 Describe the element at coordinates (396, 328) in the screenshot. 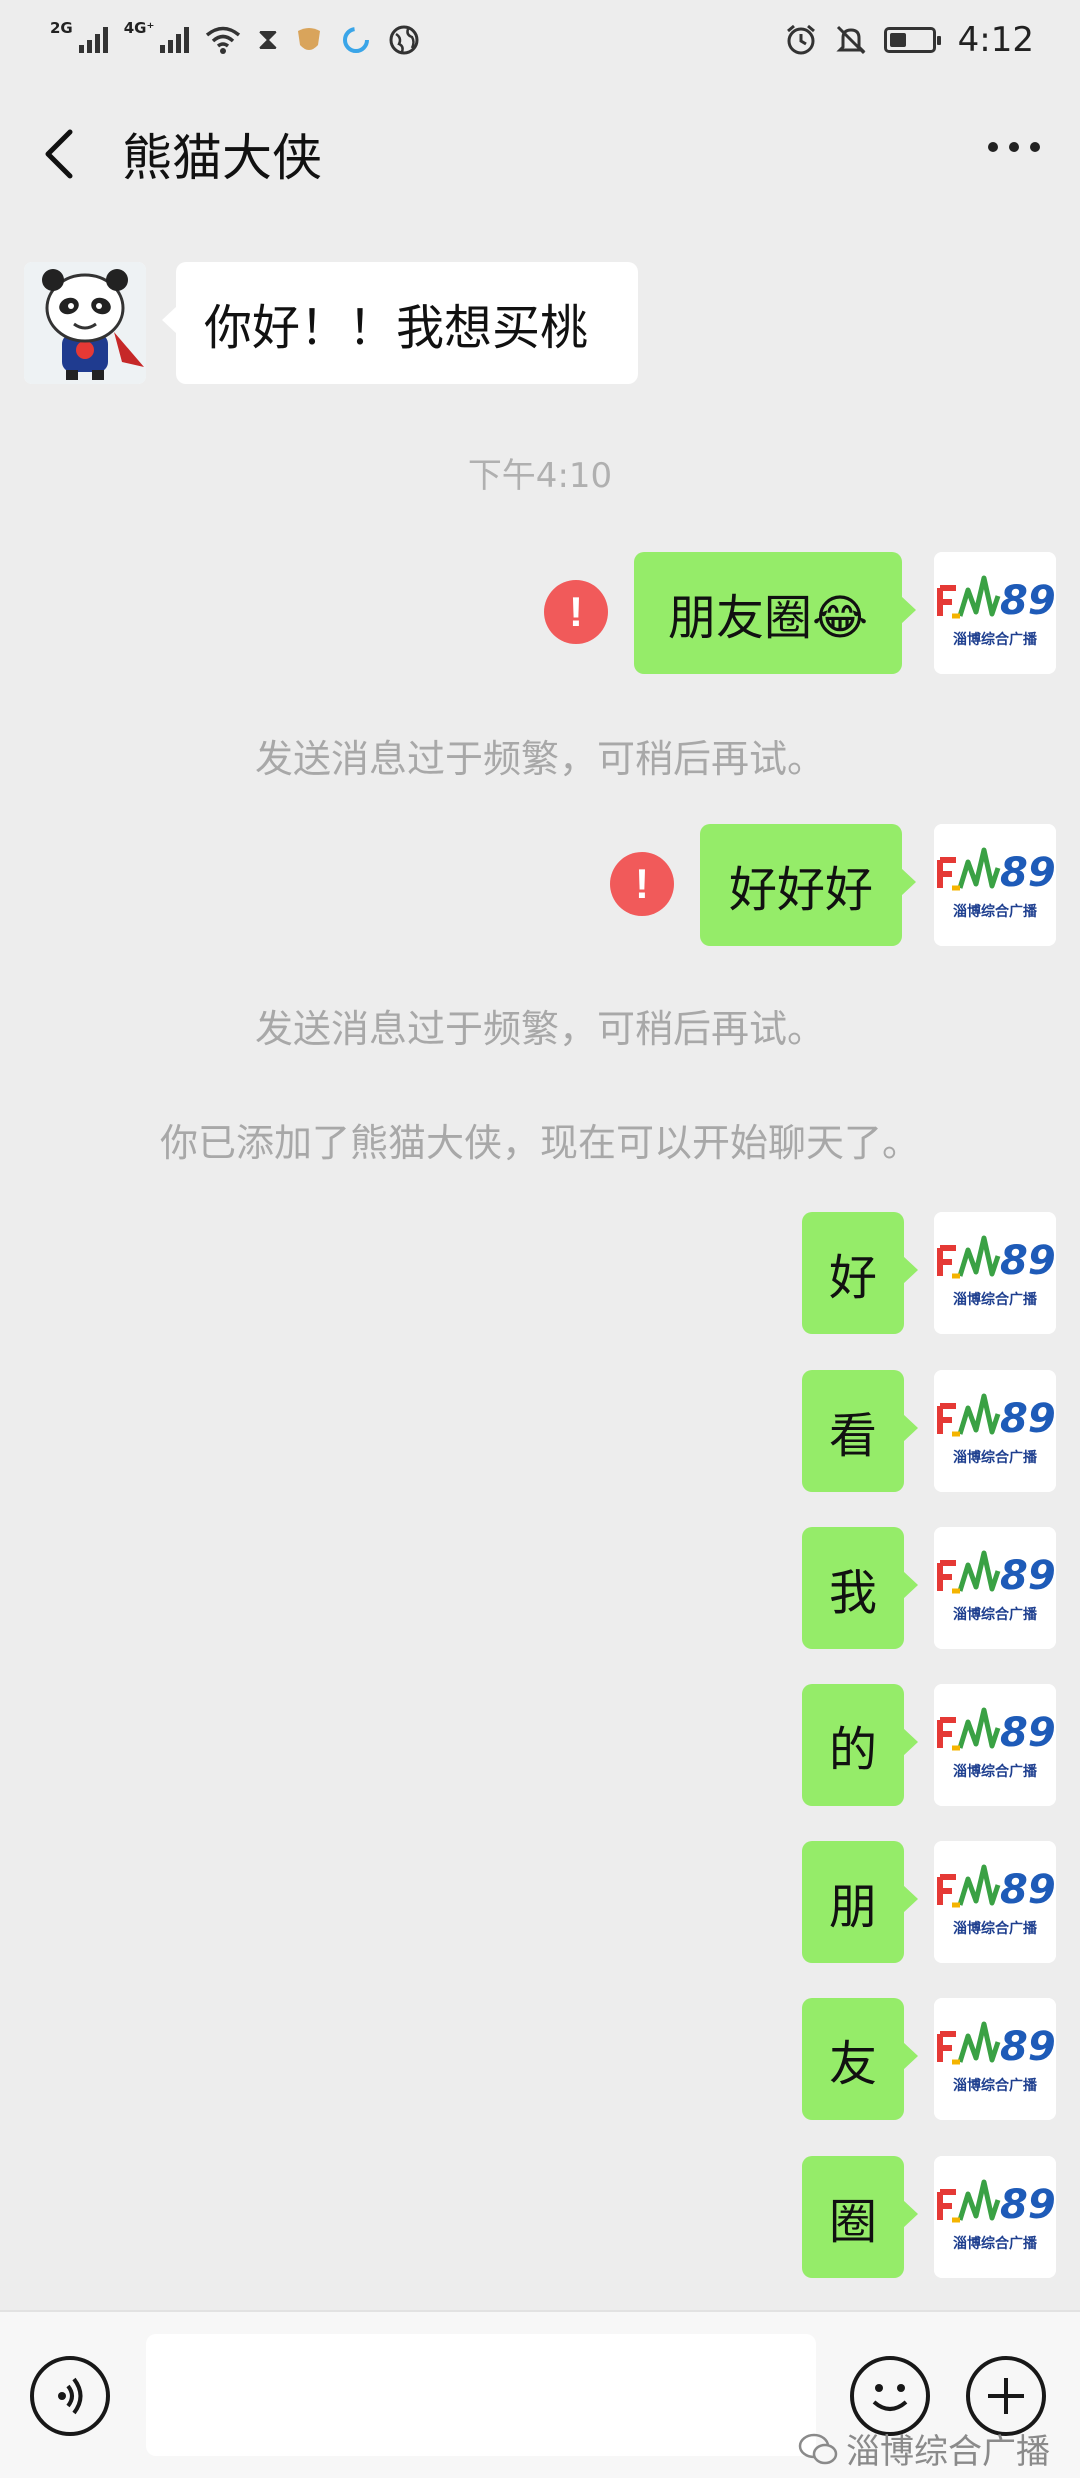

I see `message-text: 你好！！我想买桃` at that location.